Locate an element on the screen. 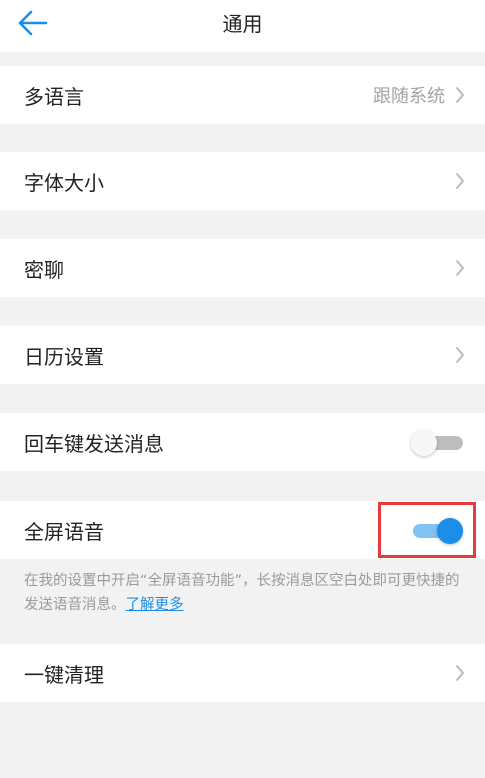 The height and width of the screenshot is (778, 485). settings-item-secret-chat: 密聊 is located at coordinates (242, 268).